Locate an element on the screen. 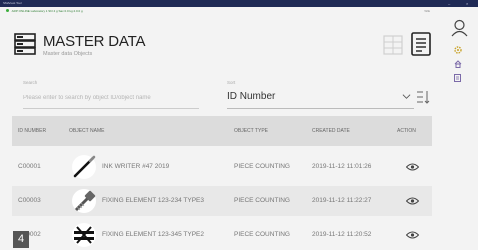 The width and height of the screenshot is (478, 250). row-date: 2019-11-12 11:22:27 is located at coordinates (342, 200).